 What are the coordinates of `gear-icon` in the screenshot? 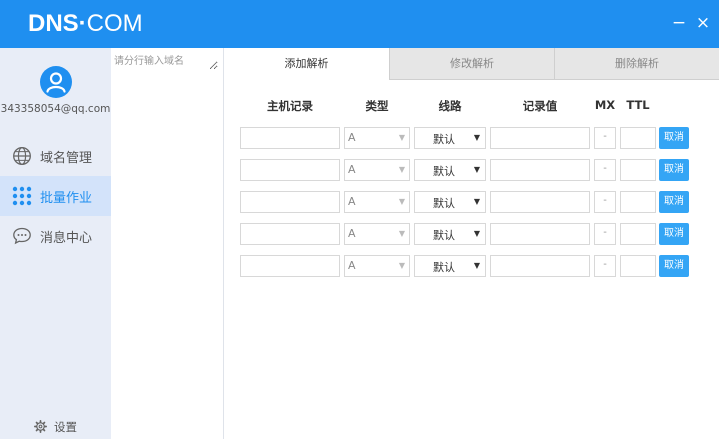 It's located at (40, 426).